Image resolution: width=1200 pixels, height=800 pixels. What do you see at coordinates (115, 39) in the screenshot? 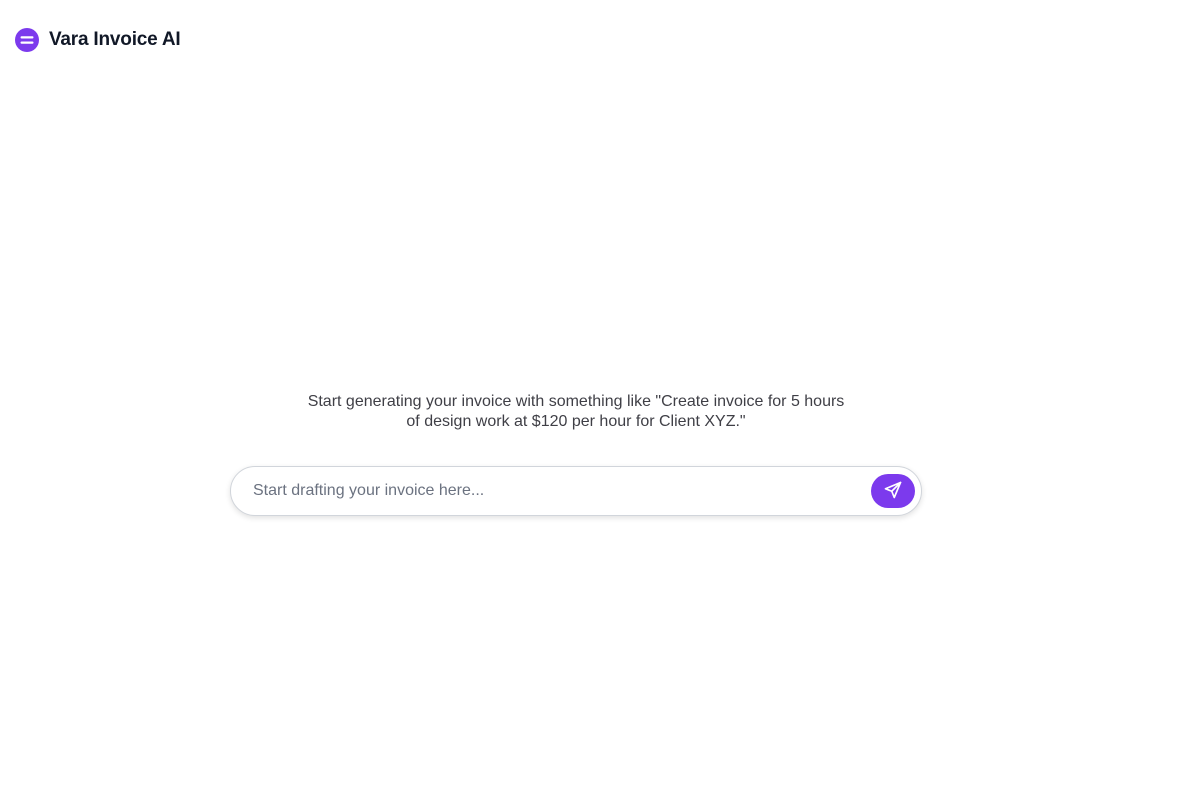
I see `brand-name: Vara Invoice AI` at bounding box center [115, 39].